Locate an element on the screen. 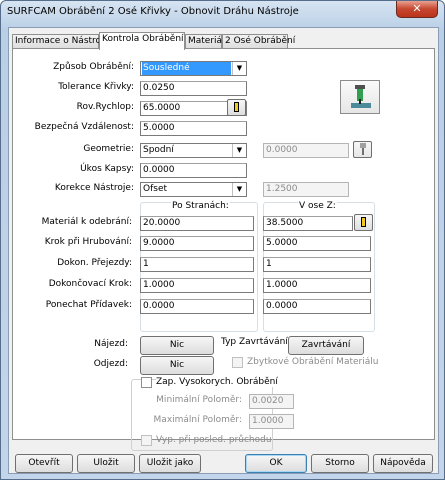  korekce-label: Korekce Nástroje: is located at coordinates (94, 188).